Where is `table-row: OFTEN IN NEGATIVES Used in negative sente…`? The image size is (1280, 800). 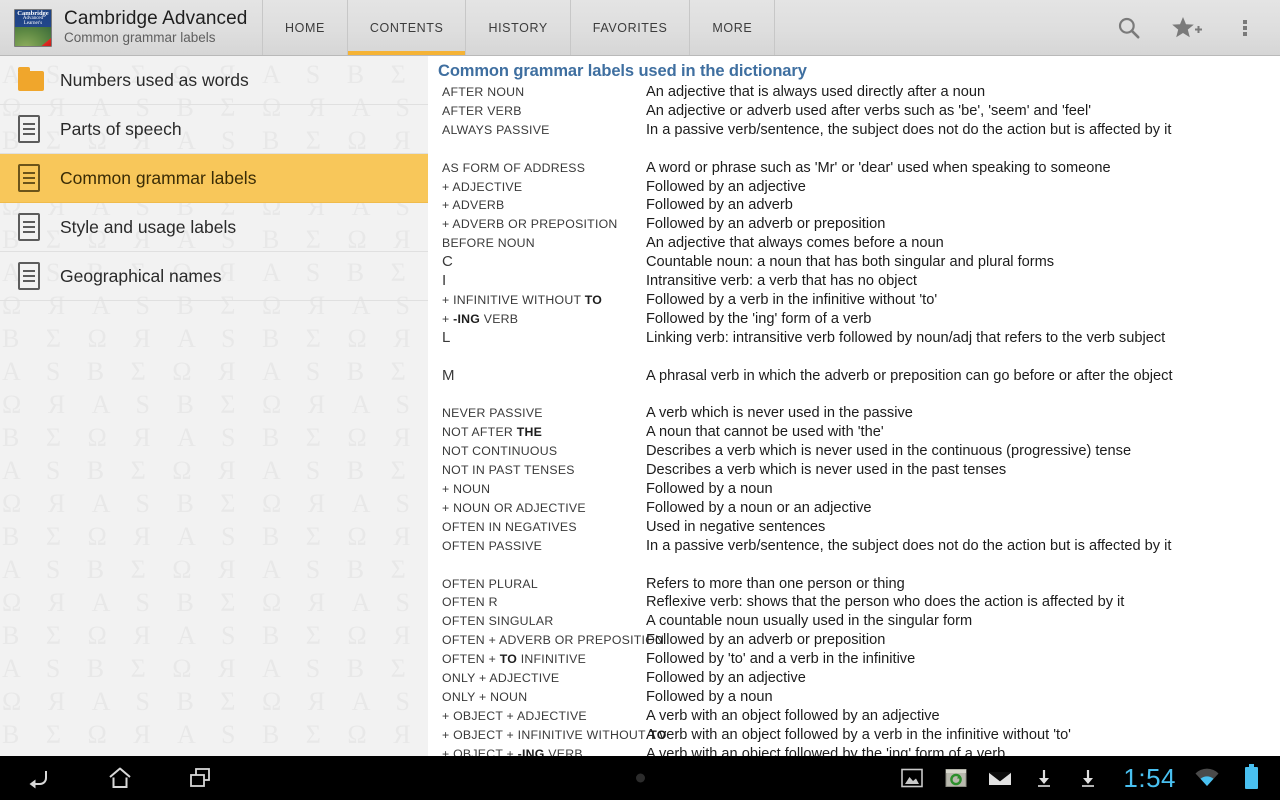 table-row: OFTEN IN NEGATIVES Used in negative sente… is located at coordinates (857, 527).